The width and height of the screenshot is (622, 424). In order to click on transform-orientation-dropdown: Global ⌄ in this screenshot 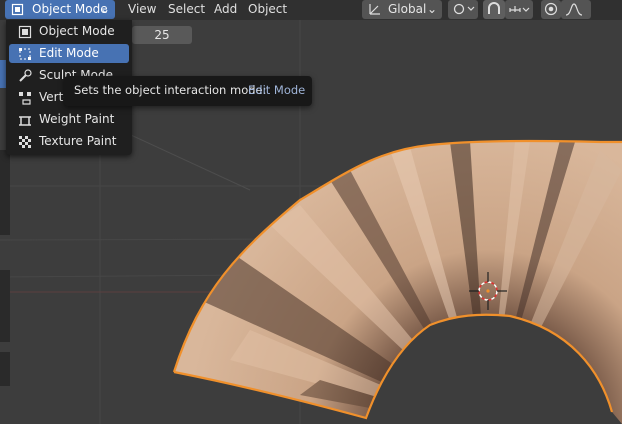, I will do `click(402, 9)`.